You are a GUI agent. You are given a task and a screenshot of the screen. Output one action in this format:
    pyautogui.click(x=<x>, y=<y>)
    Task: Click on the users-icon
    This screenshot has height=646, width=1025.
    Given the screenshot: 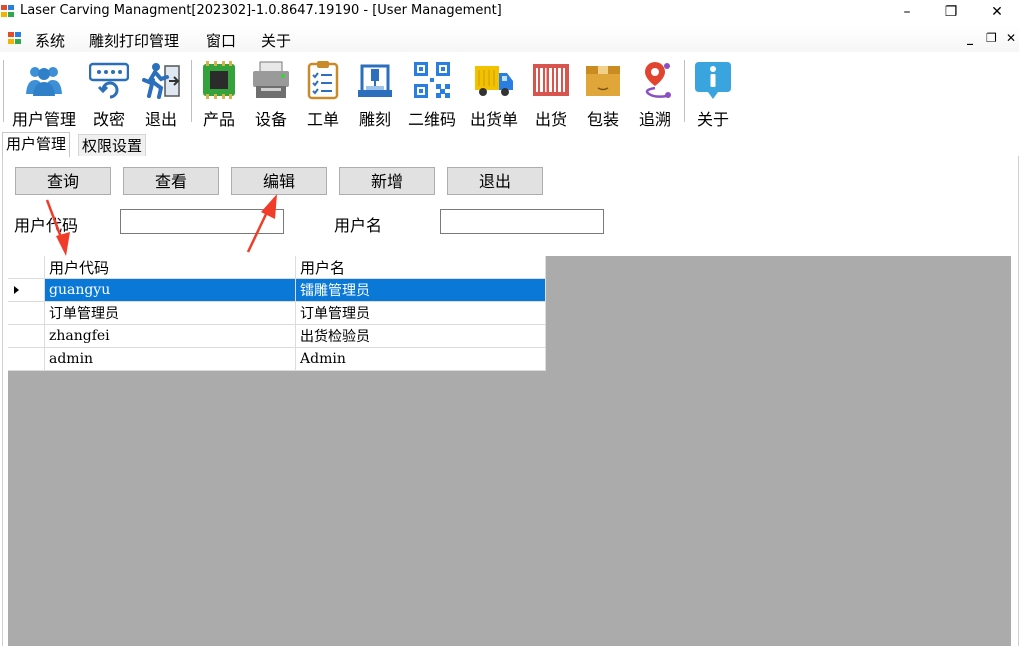 What is the action you would take?
    pyautogui.click(x=44, y=81)
    